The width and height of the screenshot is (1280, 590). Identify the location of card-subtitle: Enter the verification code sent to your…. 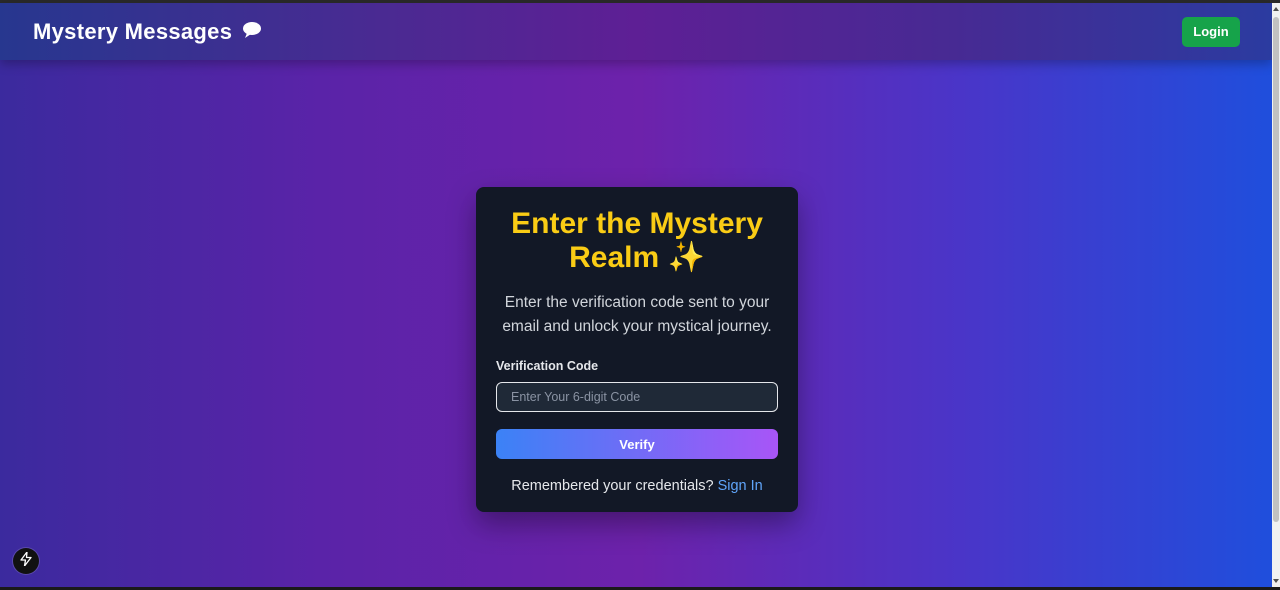
(637, 314).